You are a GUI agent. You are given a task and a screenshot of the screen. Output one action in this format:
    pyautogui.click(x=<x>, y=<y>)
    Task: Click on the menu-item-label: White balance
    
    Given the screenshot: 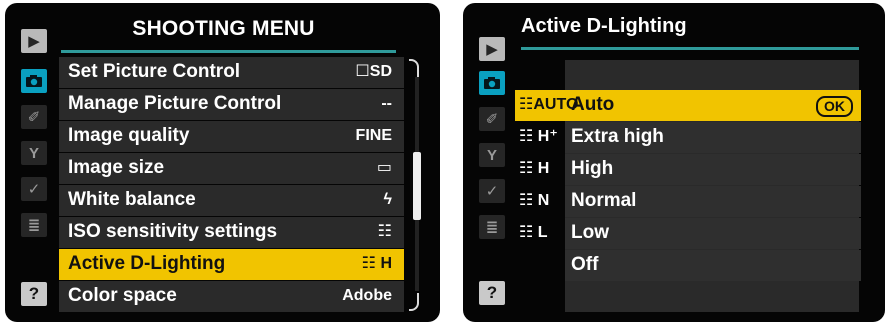 What is the action you would take?
    pyautogui.click(x=132, y=199)
    